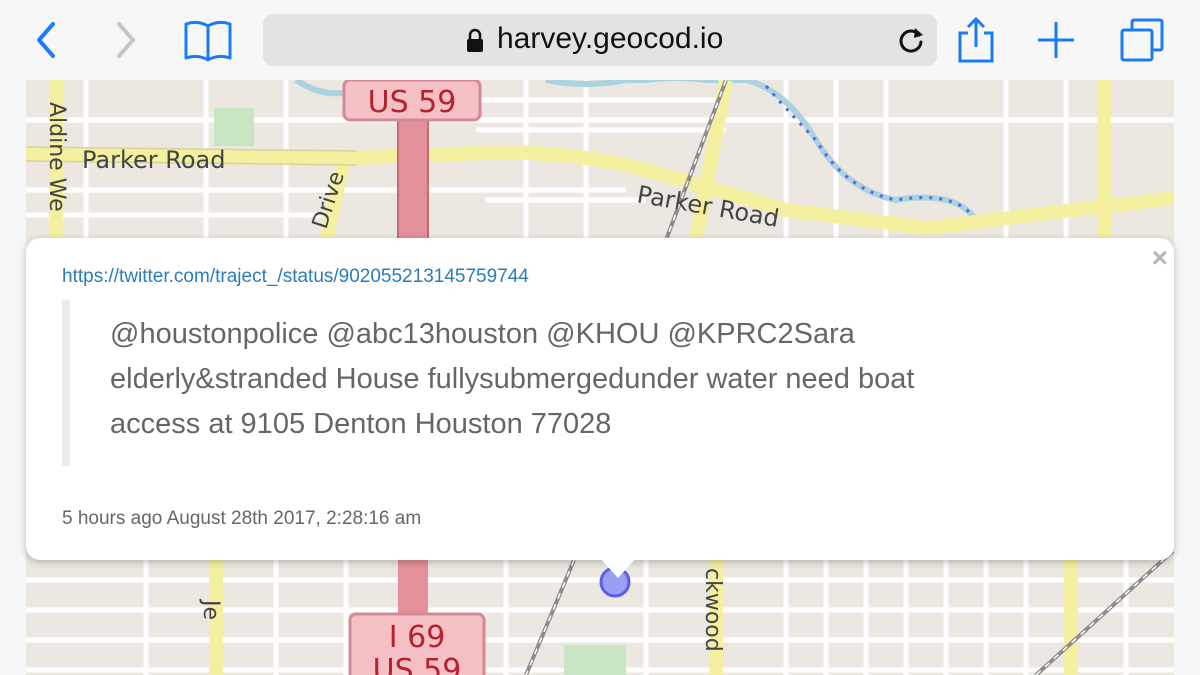  I want to click on share-button, so click(976, 40).